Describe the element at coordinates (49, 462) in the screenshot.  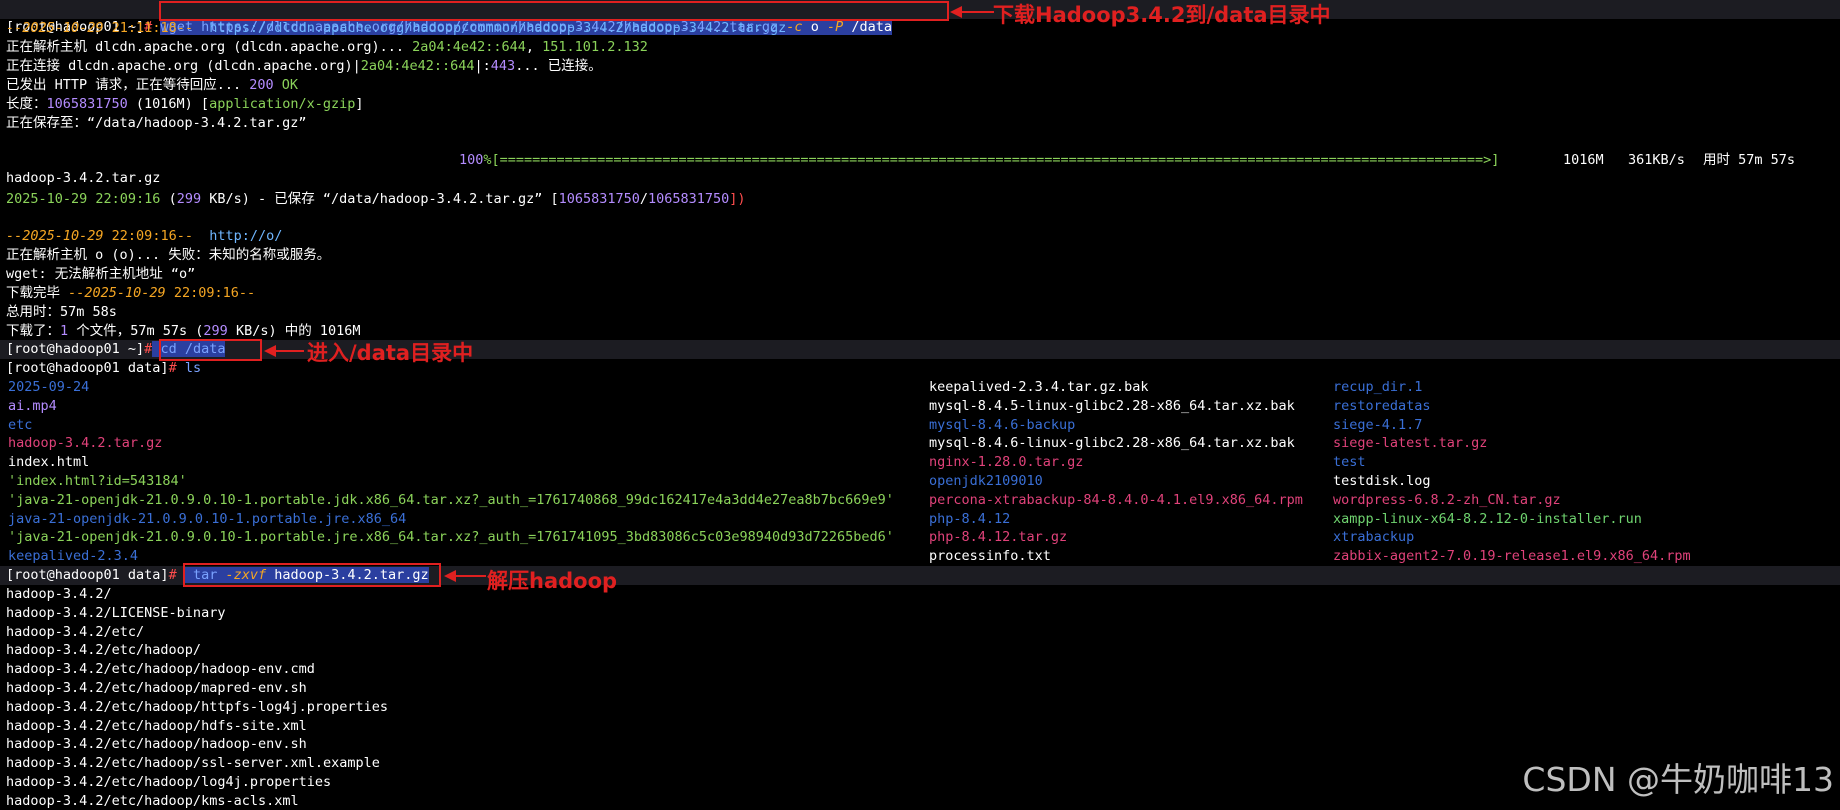
I see `ls-entry: index.html` at that location.